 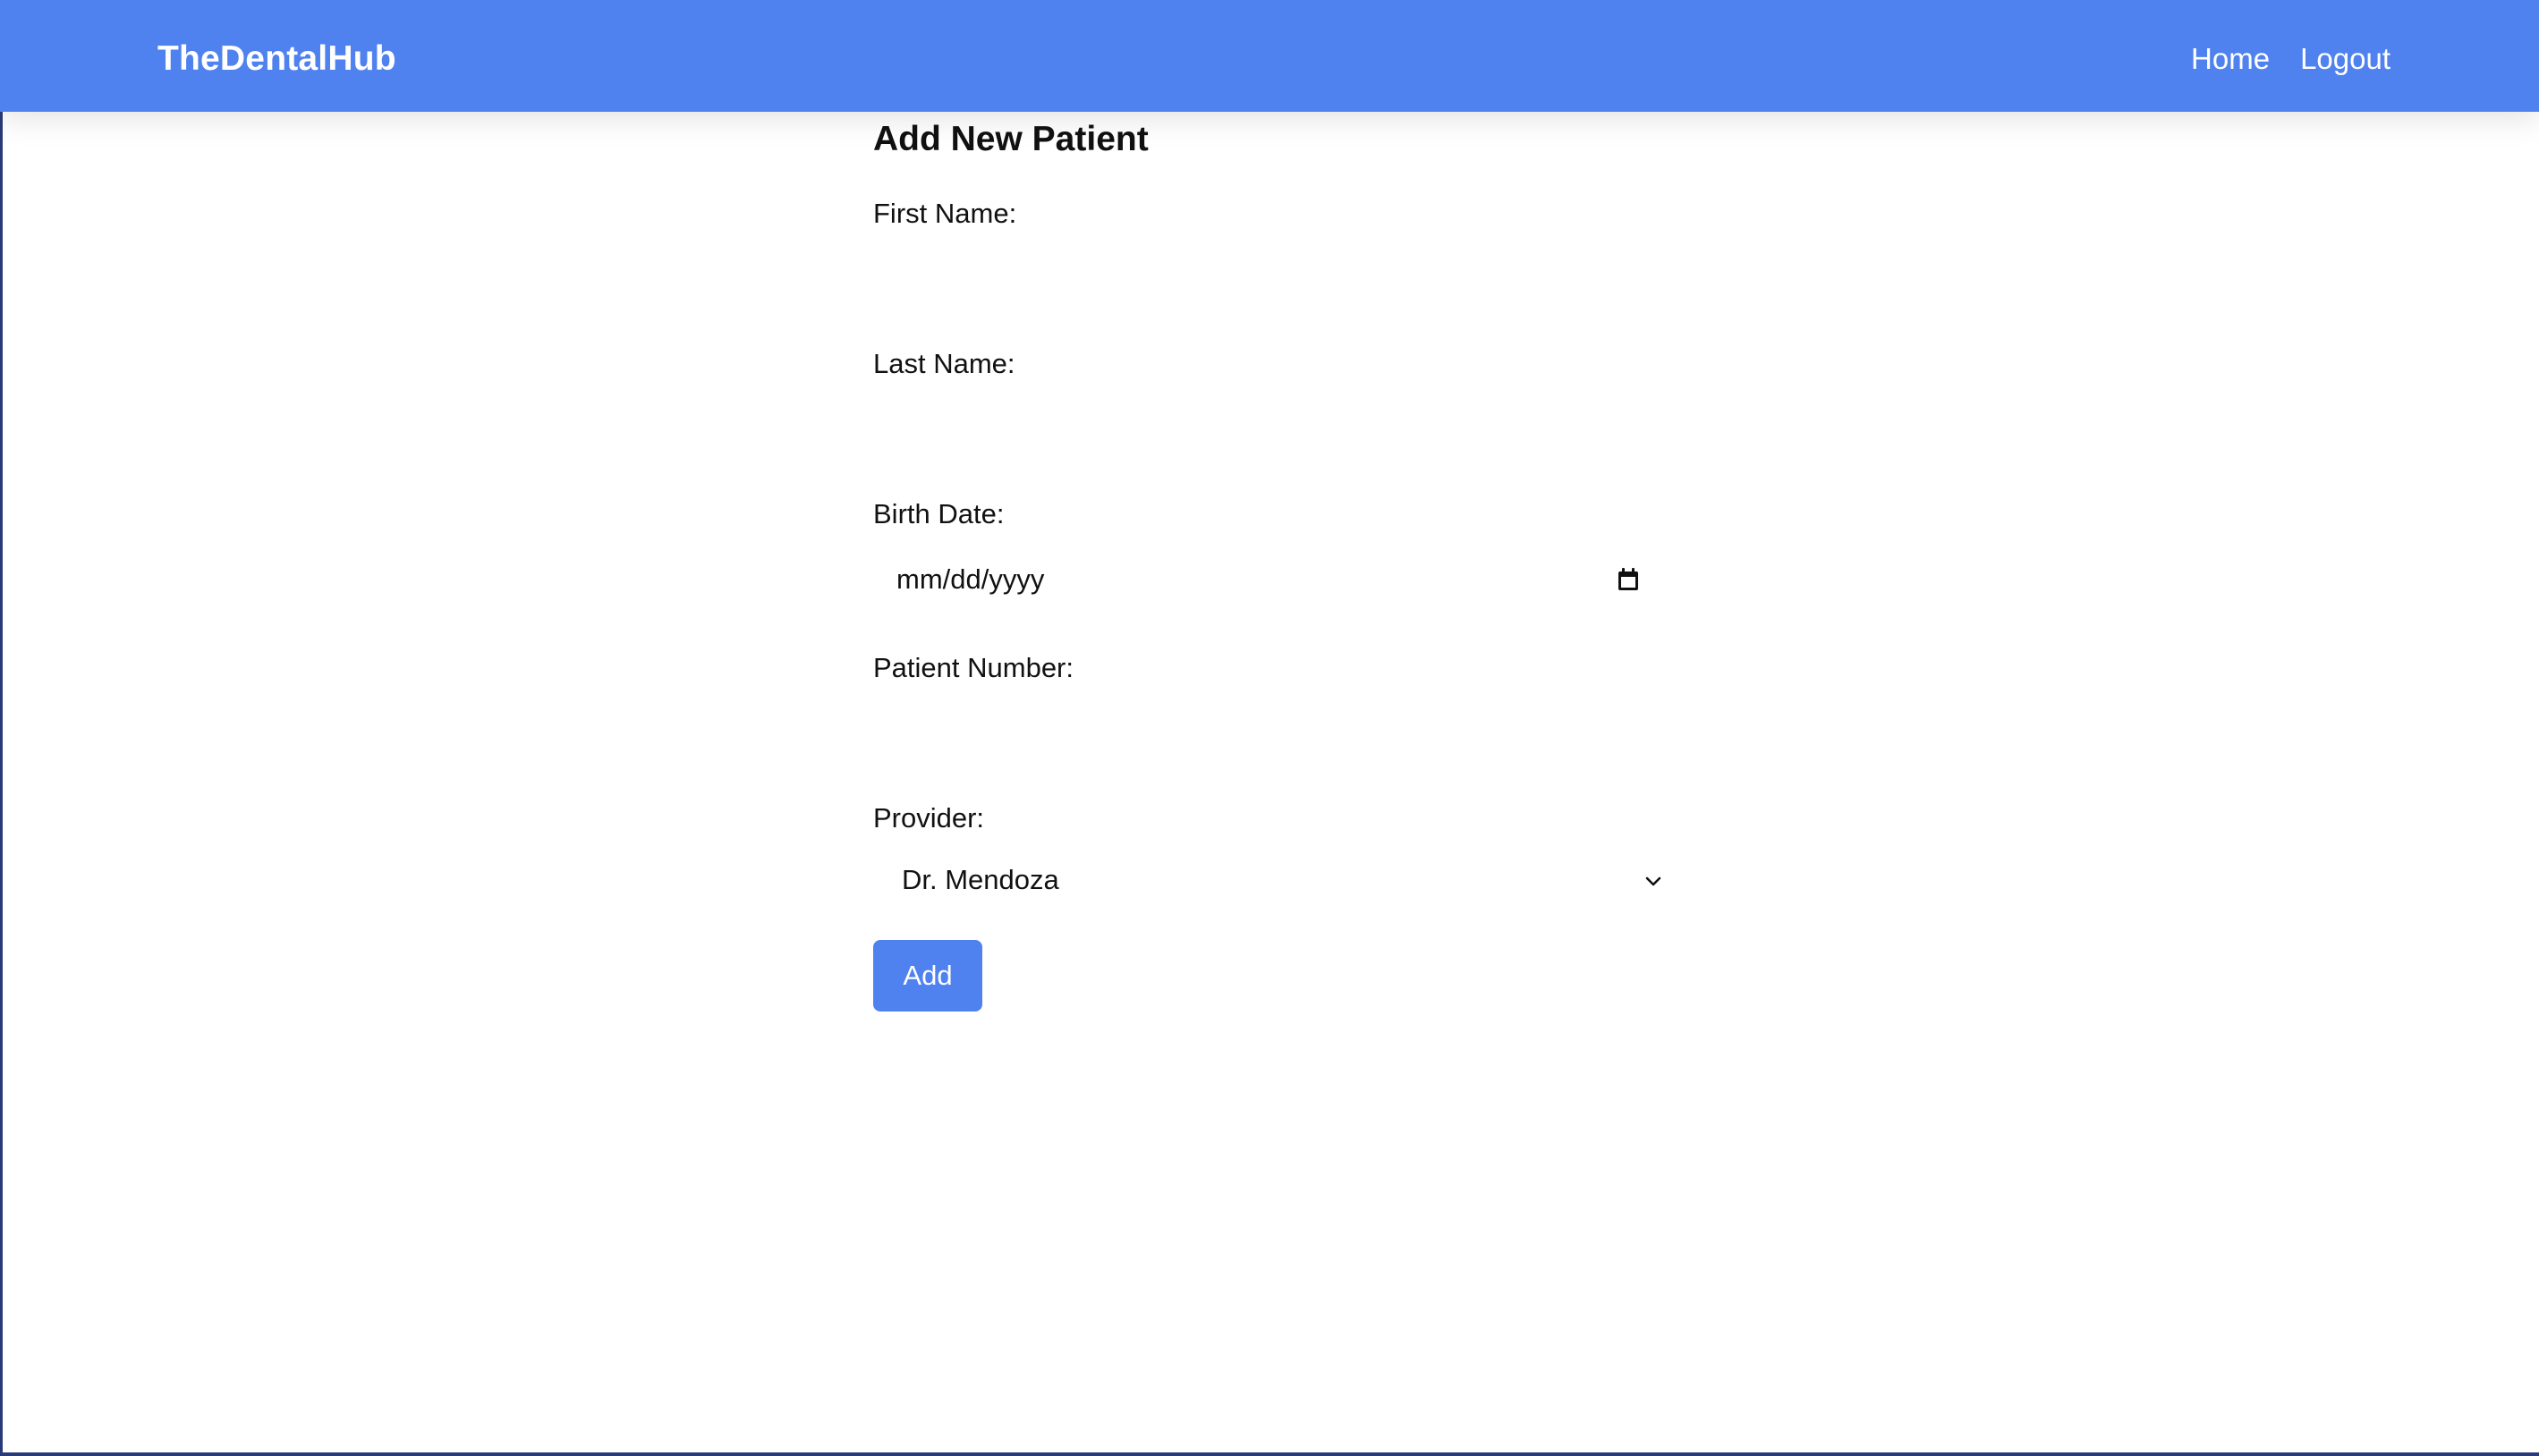 What do you see at coordinates (1653, 881) in the screenshot?
I see `chevron-down-icon` at bounding box center [1653, 881].